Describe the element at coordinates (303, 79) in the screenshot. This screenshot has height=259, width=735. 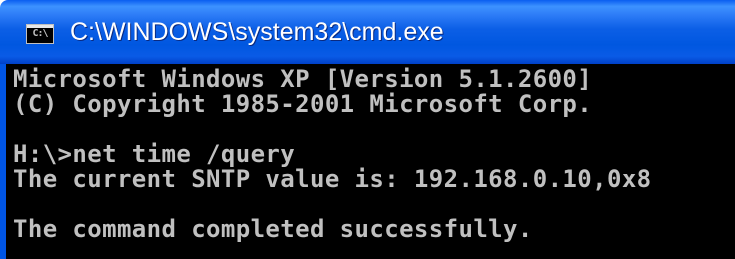
I see `console-line: Microsoft Windows XP [Version 5.1.2600]` at that location.